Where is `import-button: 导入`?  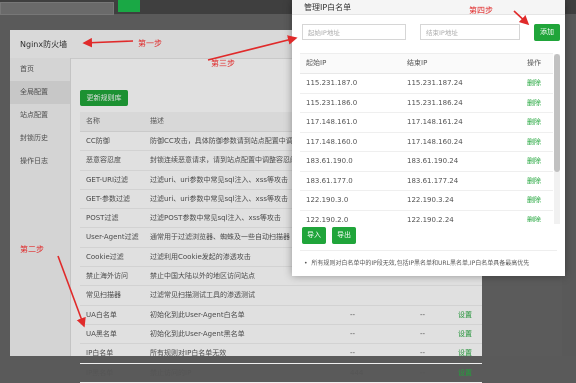 import-button: 导入 is located at coordinates (314, 235).